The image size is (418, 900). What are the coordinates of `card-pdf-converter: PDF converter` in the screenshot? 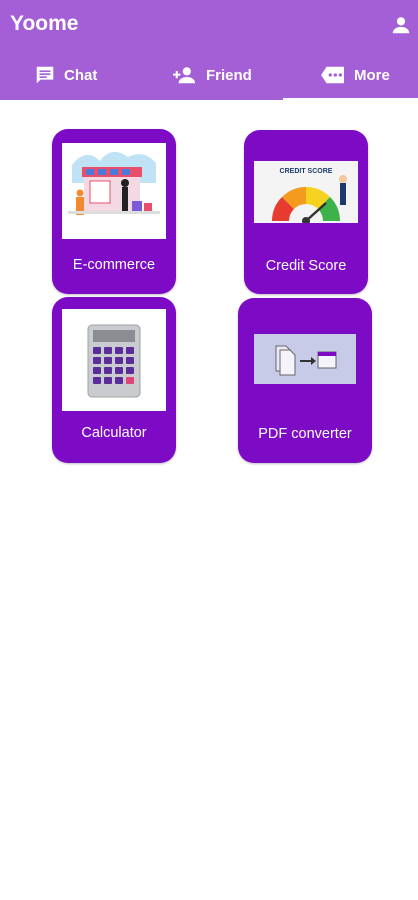 It's located at (305, 380).